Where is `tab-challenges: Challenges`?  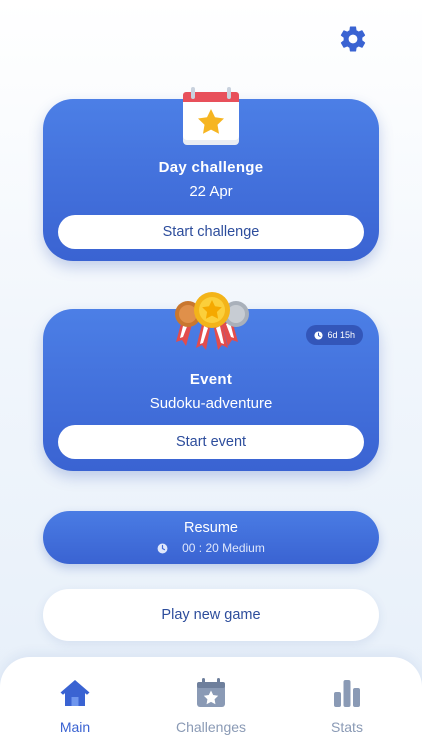 tab-challenges: Challenges is located at coordinates (211, 703).